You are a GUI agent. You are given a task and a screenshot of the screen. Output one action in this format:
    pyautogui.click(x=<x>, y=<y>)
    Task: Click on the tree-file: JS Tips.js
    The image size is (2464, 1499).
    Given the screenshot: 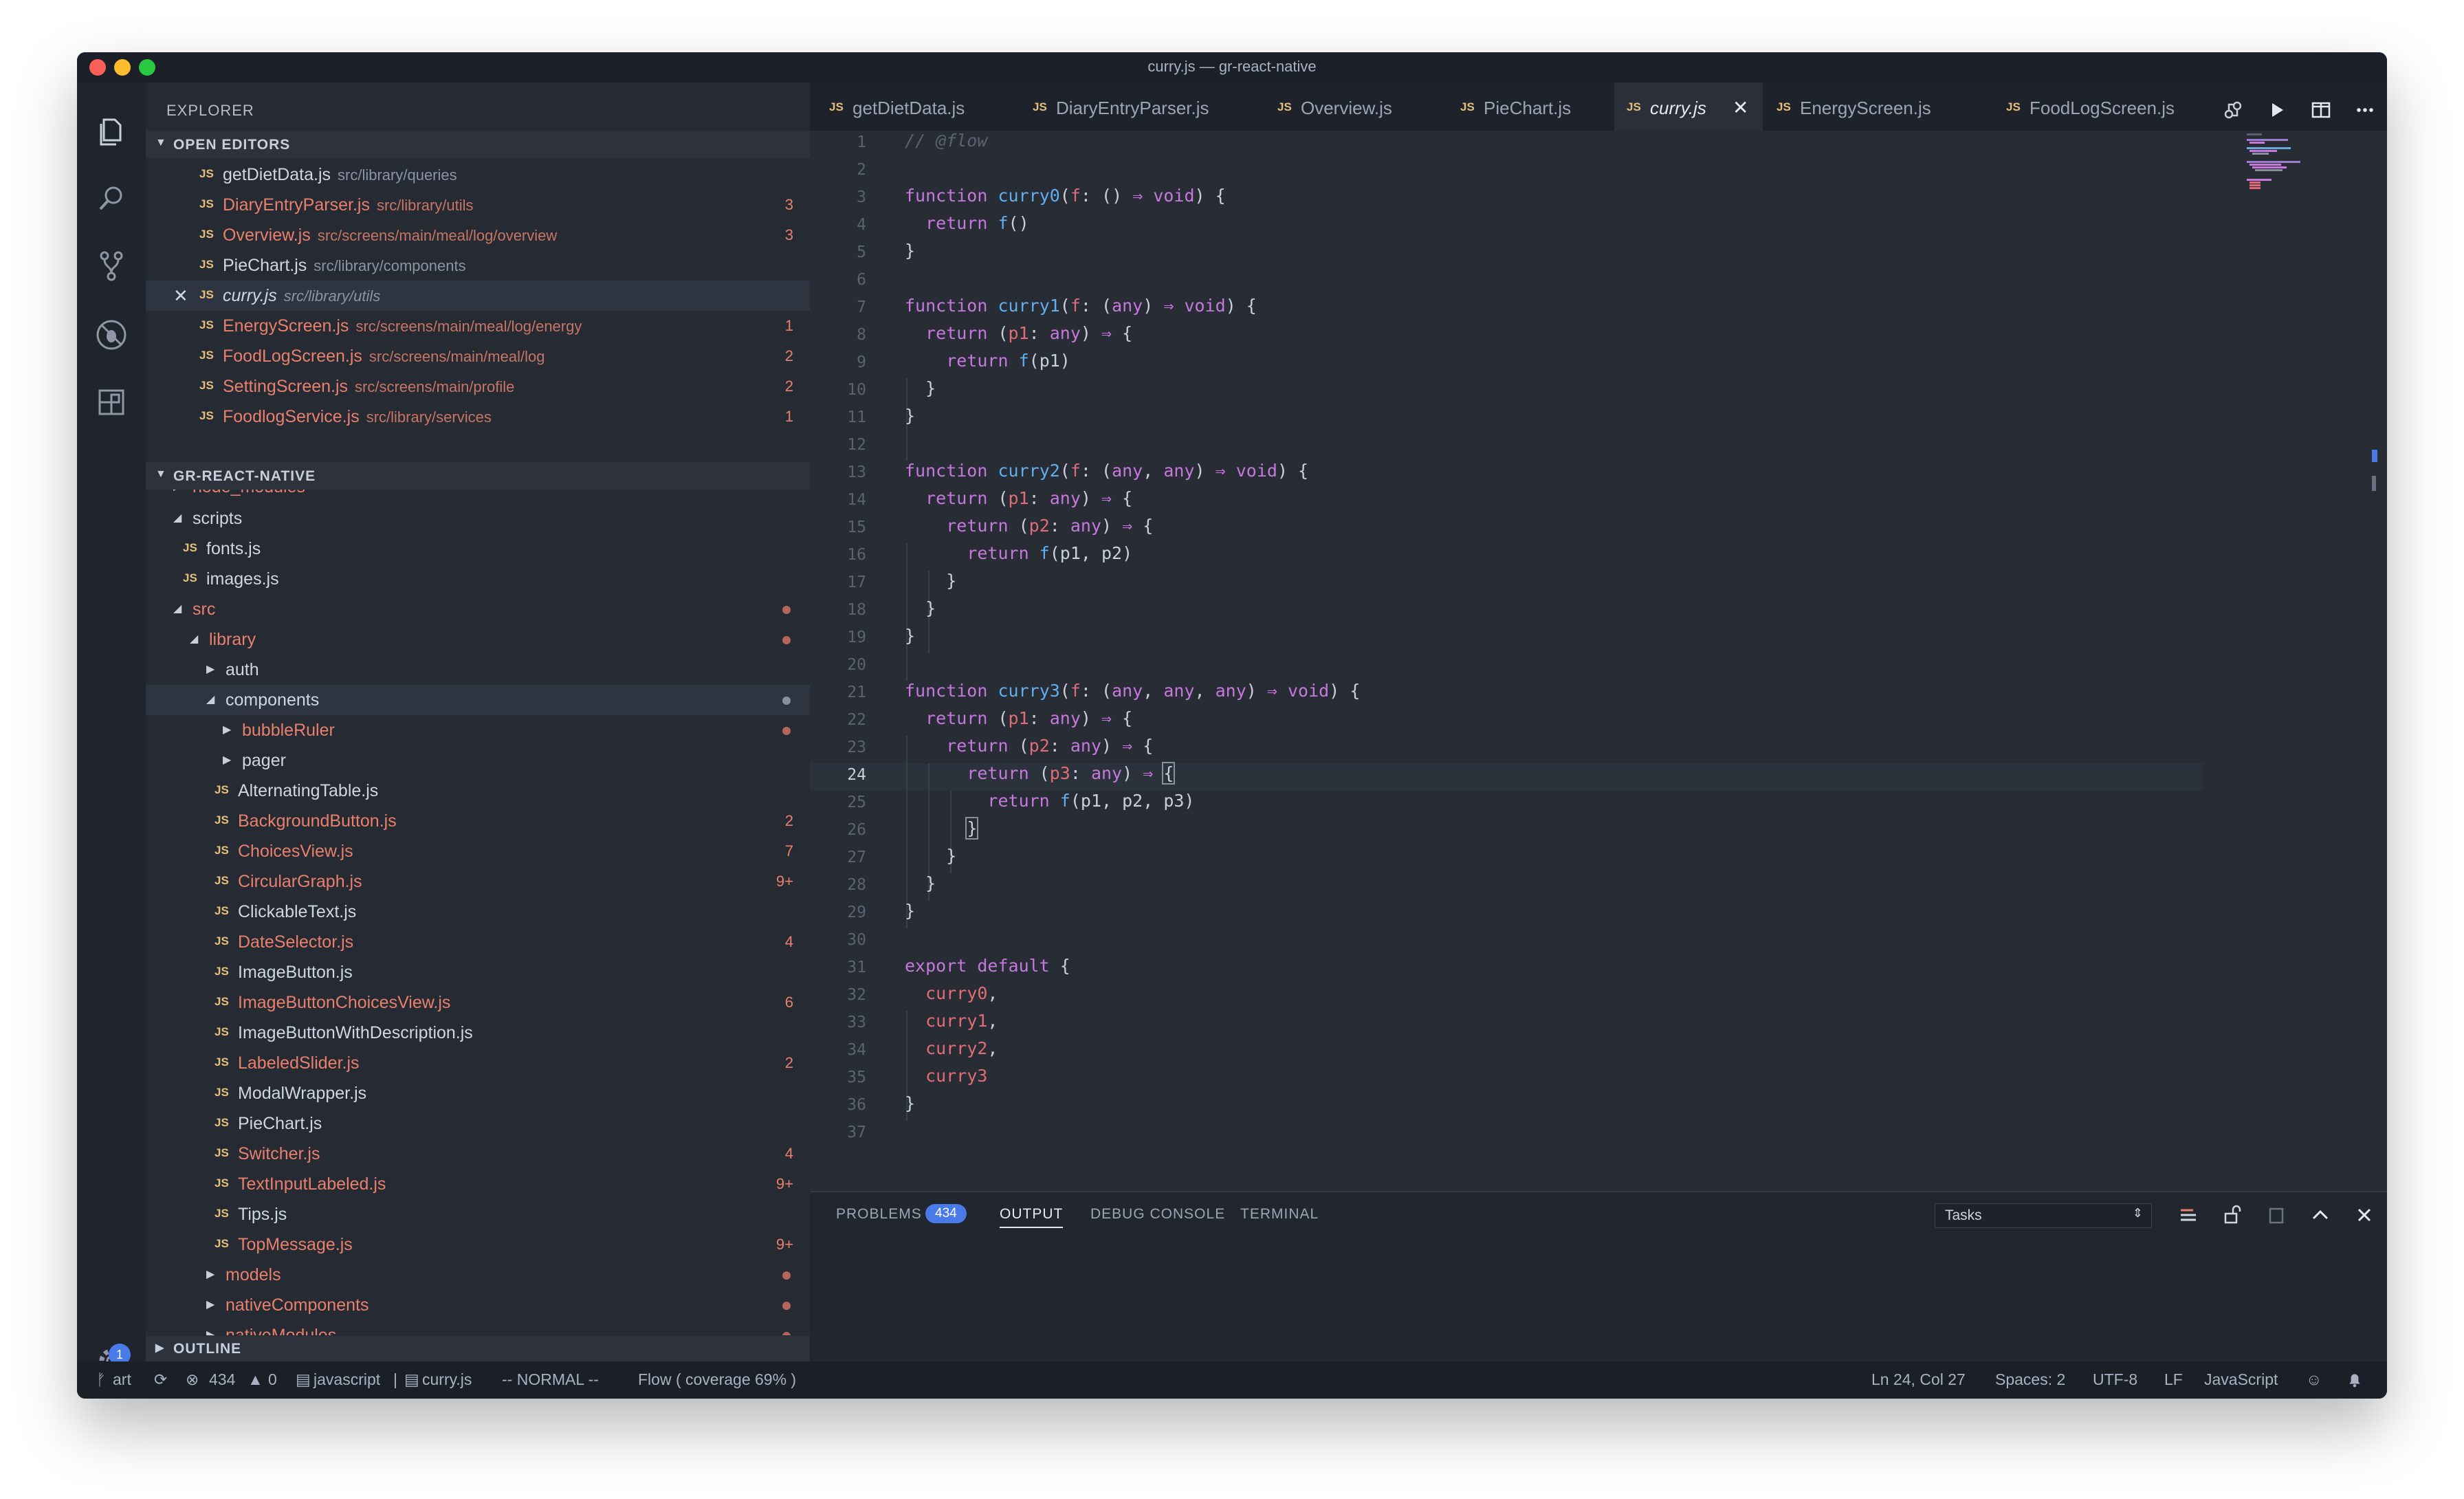 What is the action you would take?
    pyautogui.click(x=478, y=1214)
    